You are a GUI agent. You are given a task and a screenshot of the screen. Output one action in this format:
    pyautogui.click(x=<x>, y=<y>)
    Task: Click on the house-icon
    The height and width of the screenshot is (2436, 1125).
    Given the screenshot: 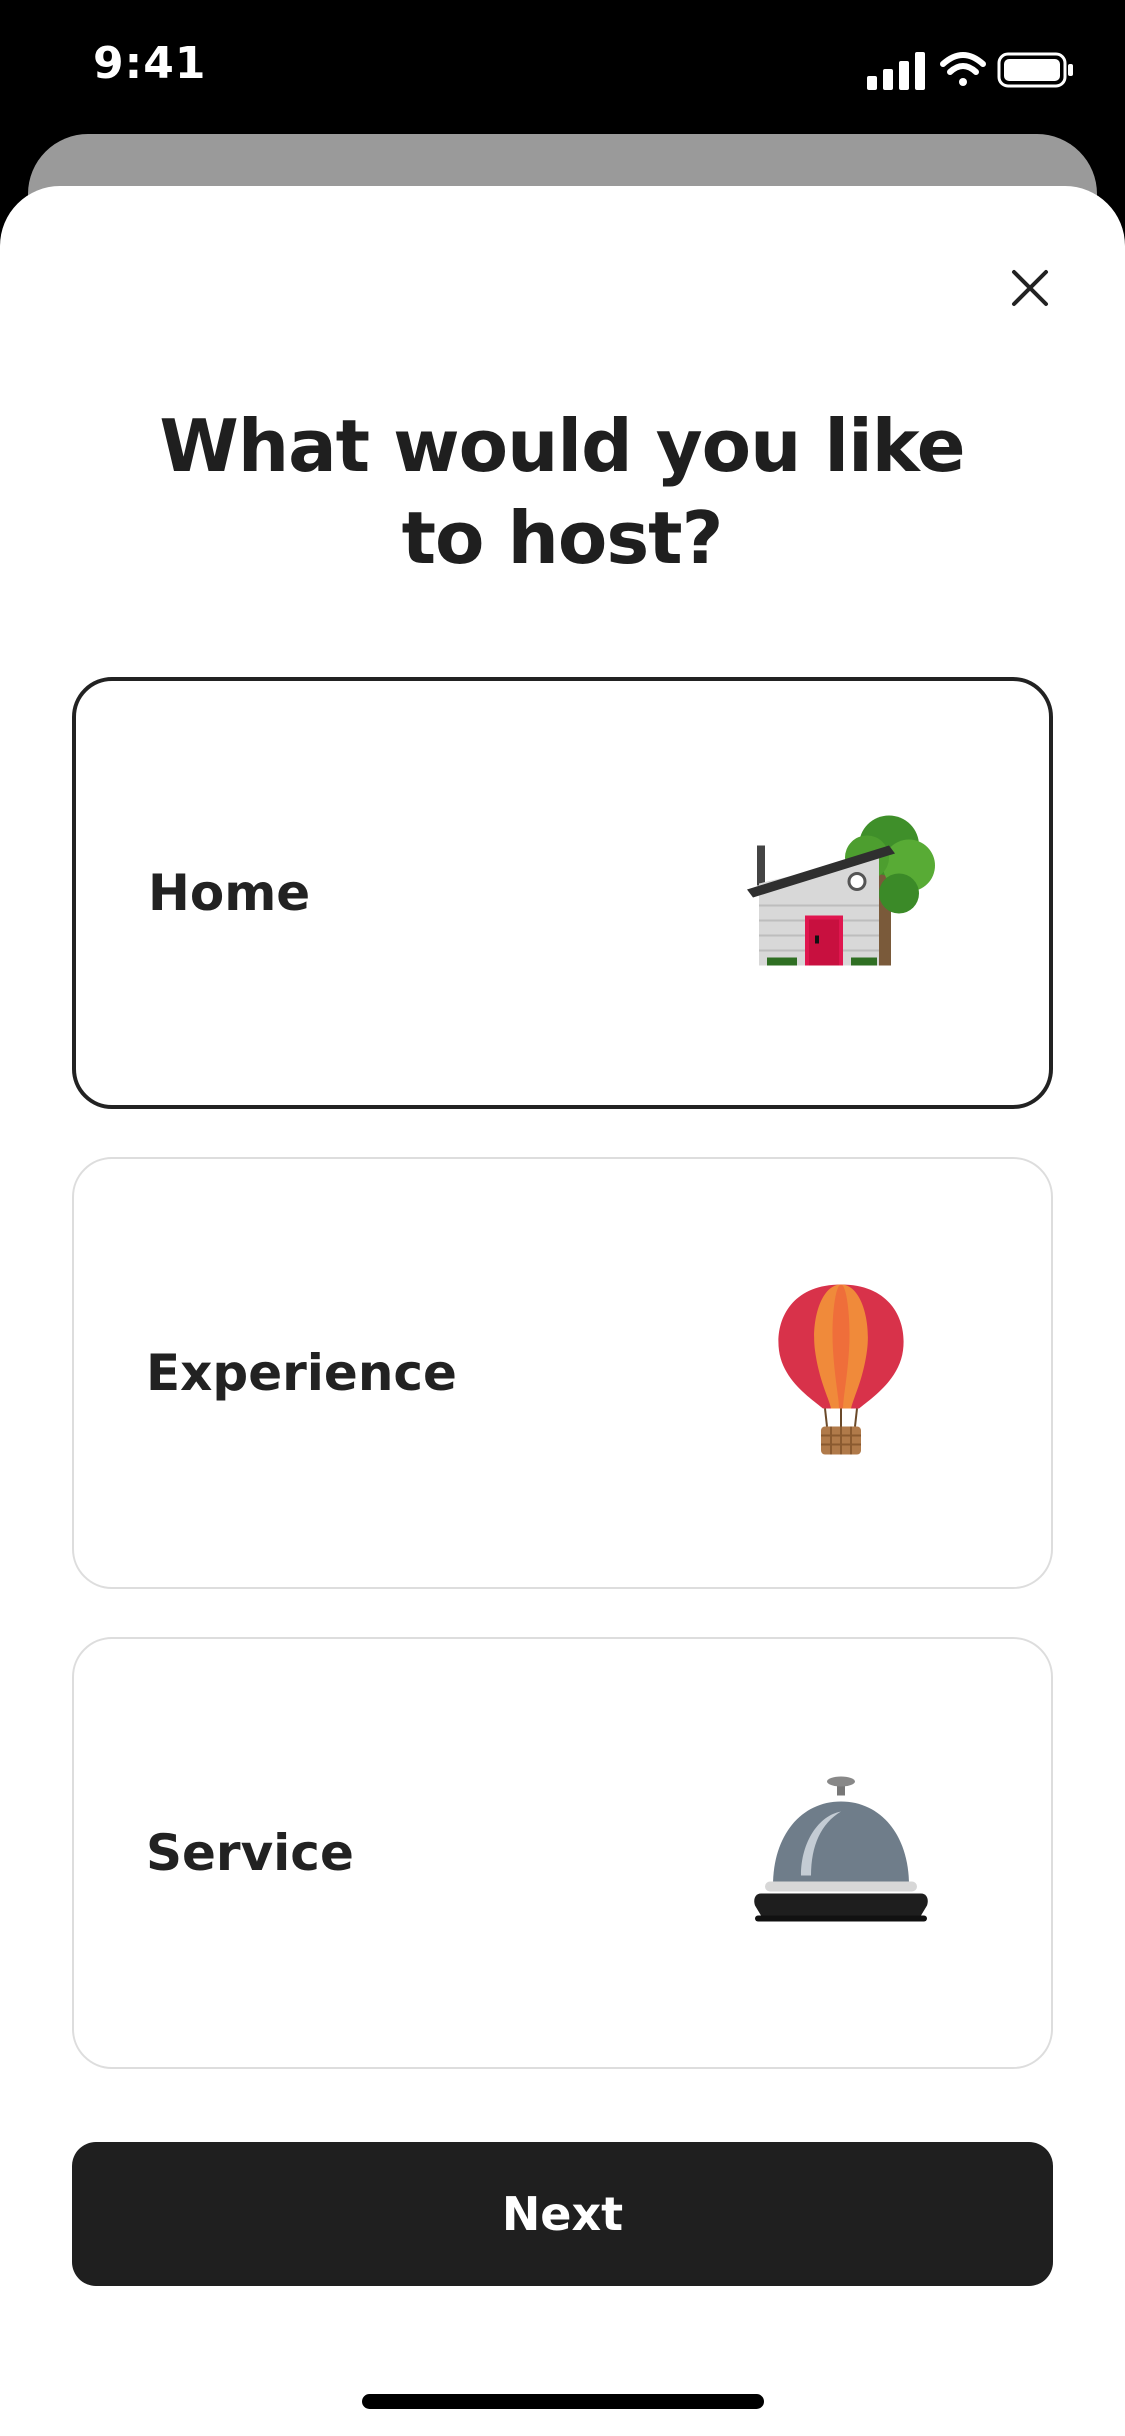 What is the action you would take?
    pyautogui.click(x=839, y=893)
    